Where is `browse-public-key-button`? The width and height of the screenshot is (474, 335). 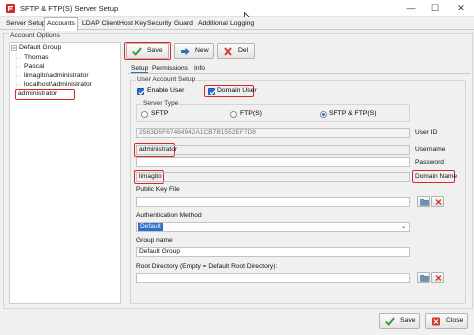
browse-public-key-button is located at coordinates (423, 201).